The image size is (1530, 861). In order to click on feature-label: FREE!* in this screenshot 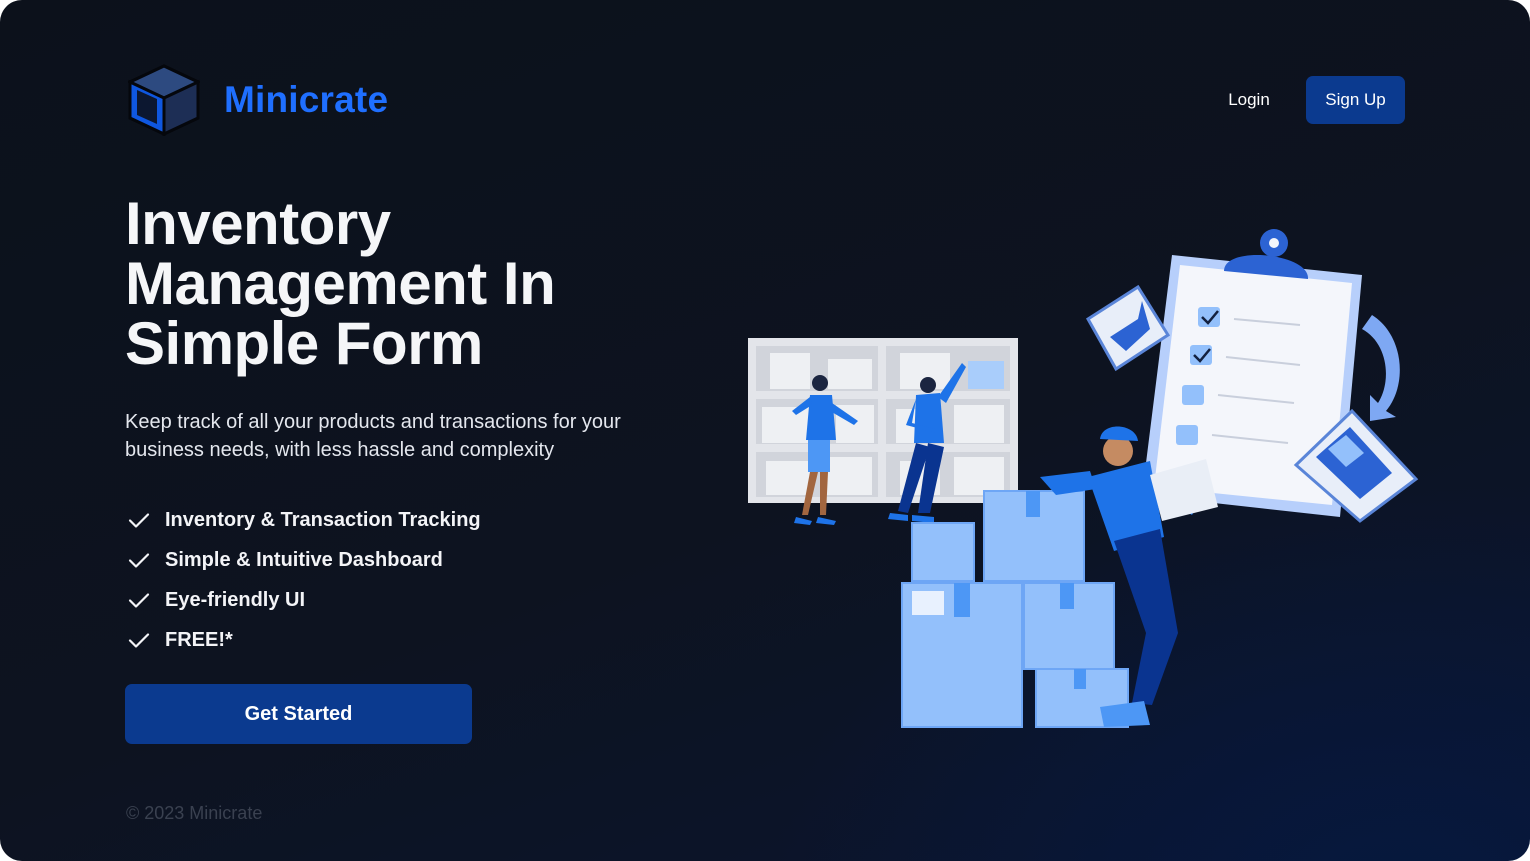, I will do `click(199, 639)`.